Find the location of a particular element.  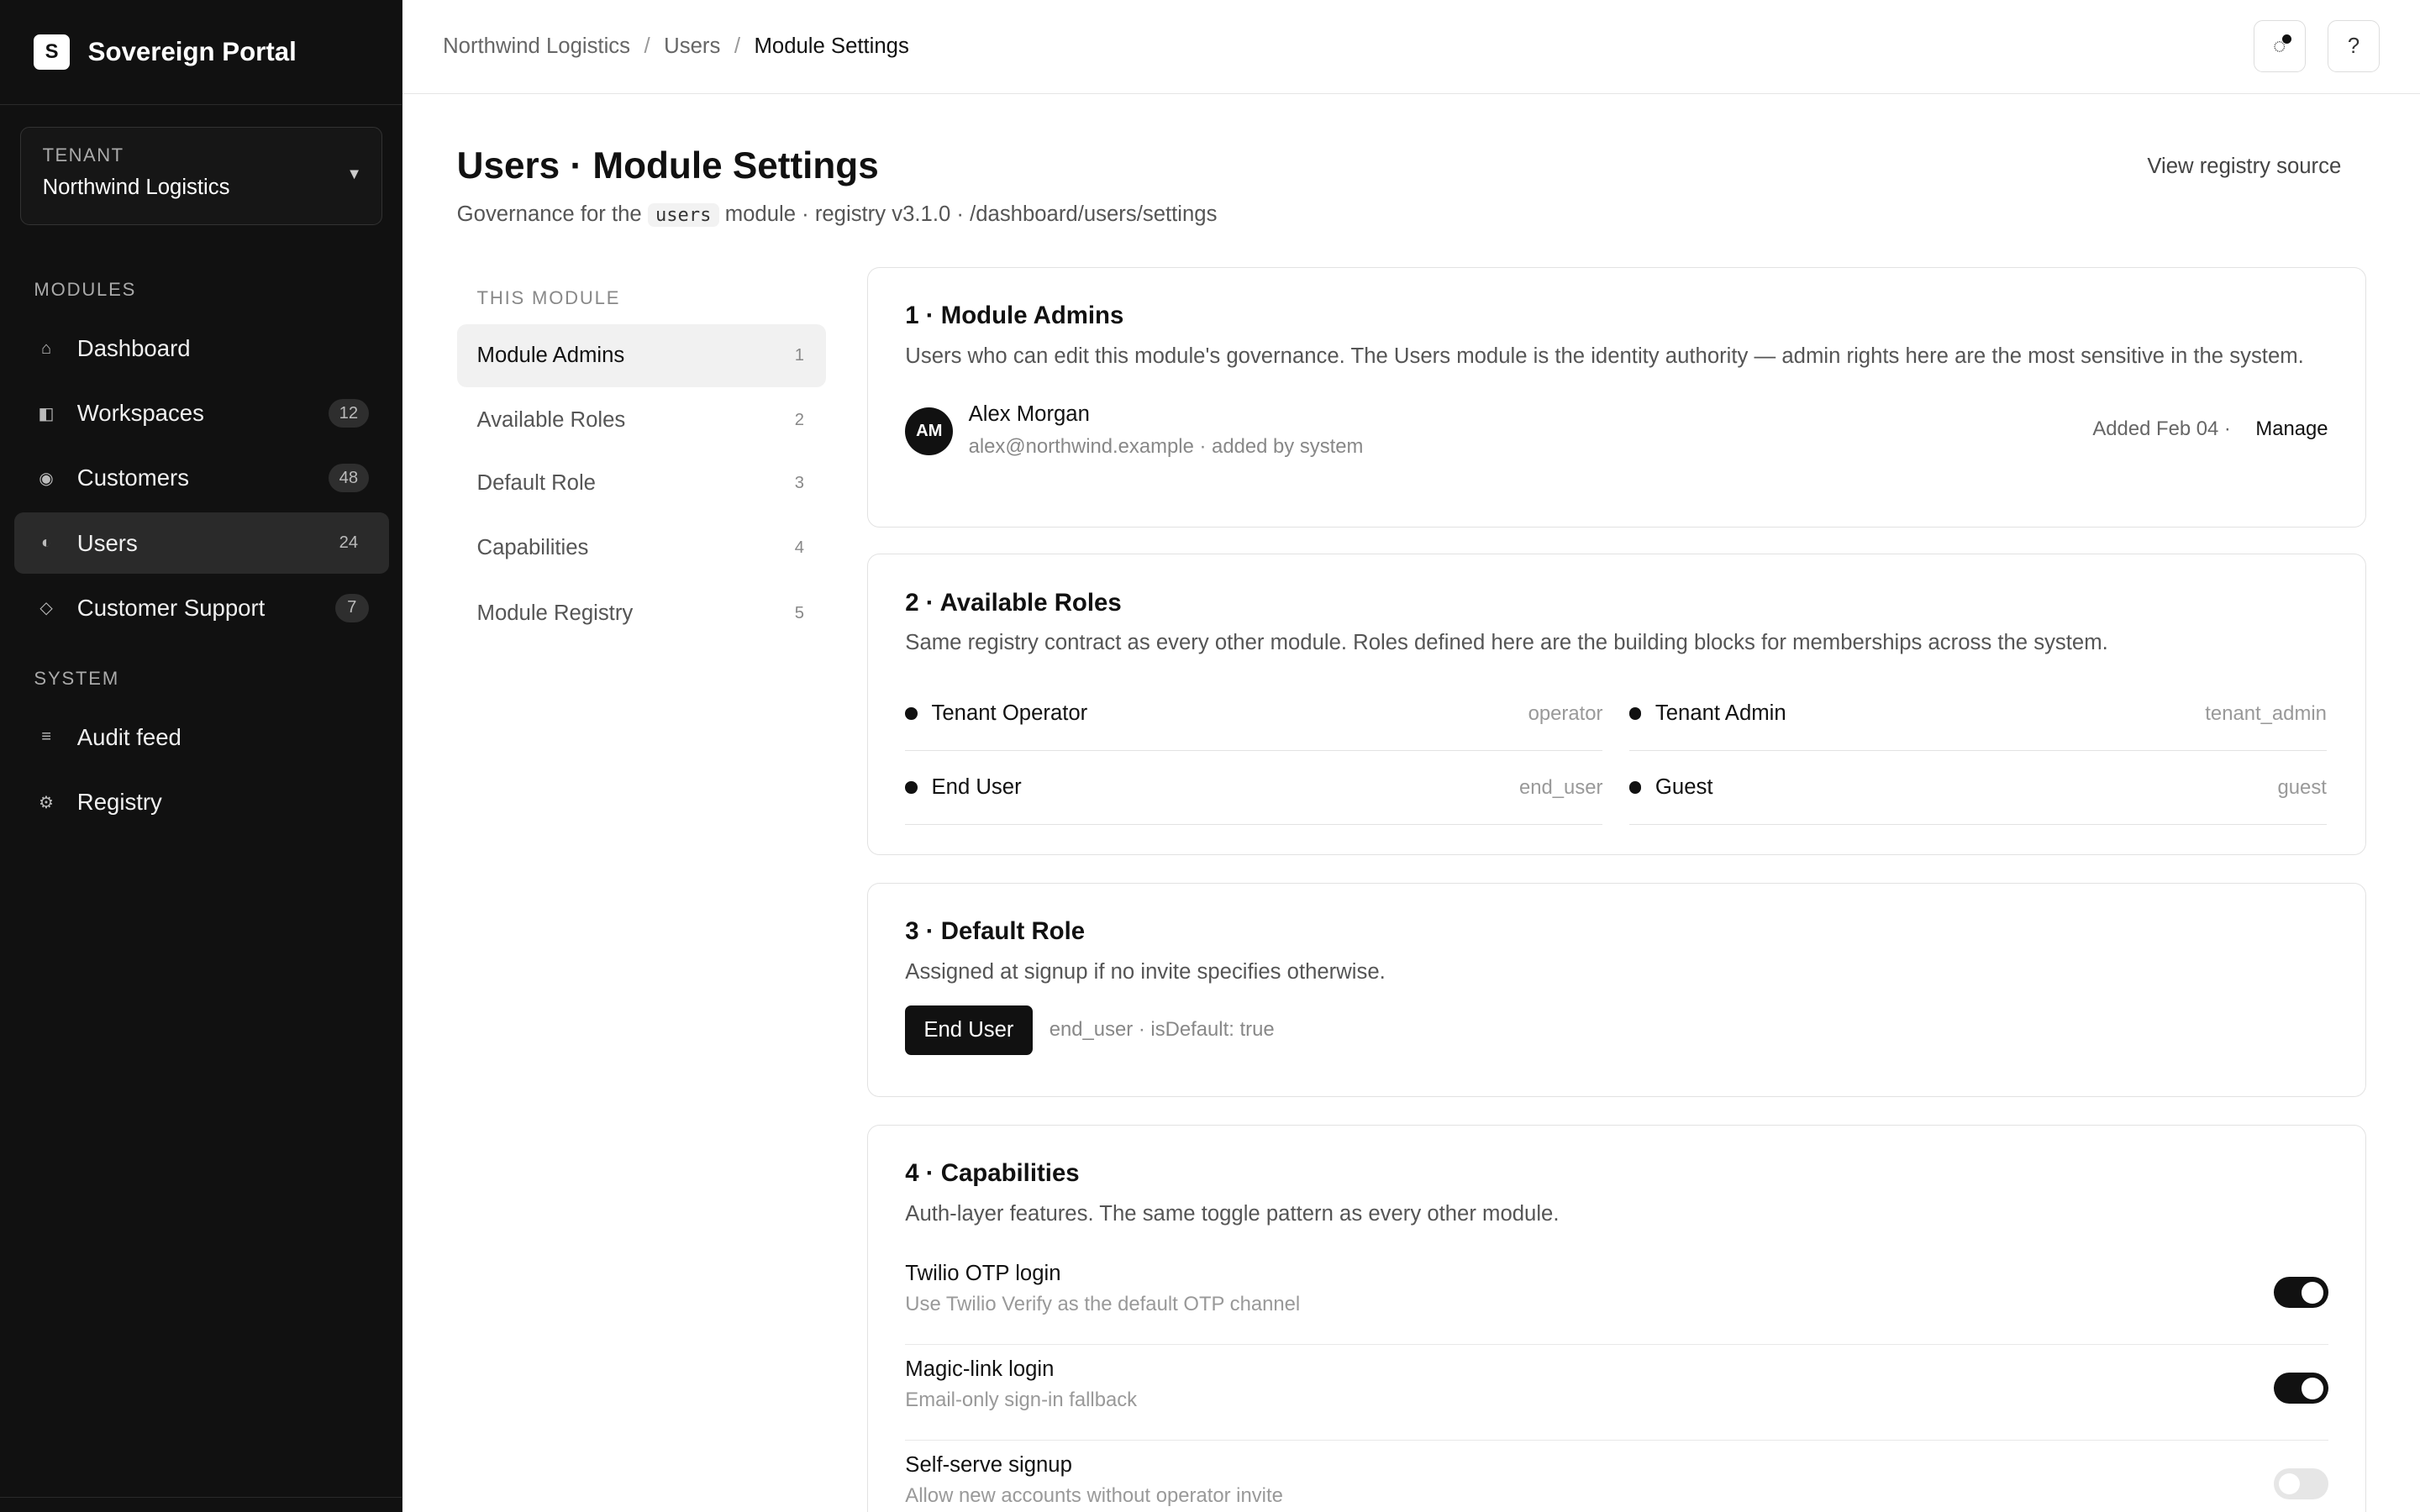

subtitle-prefix: Governance for the is located at coordinates (549, 214).